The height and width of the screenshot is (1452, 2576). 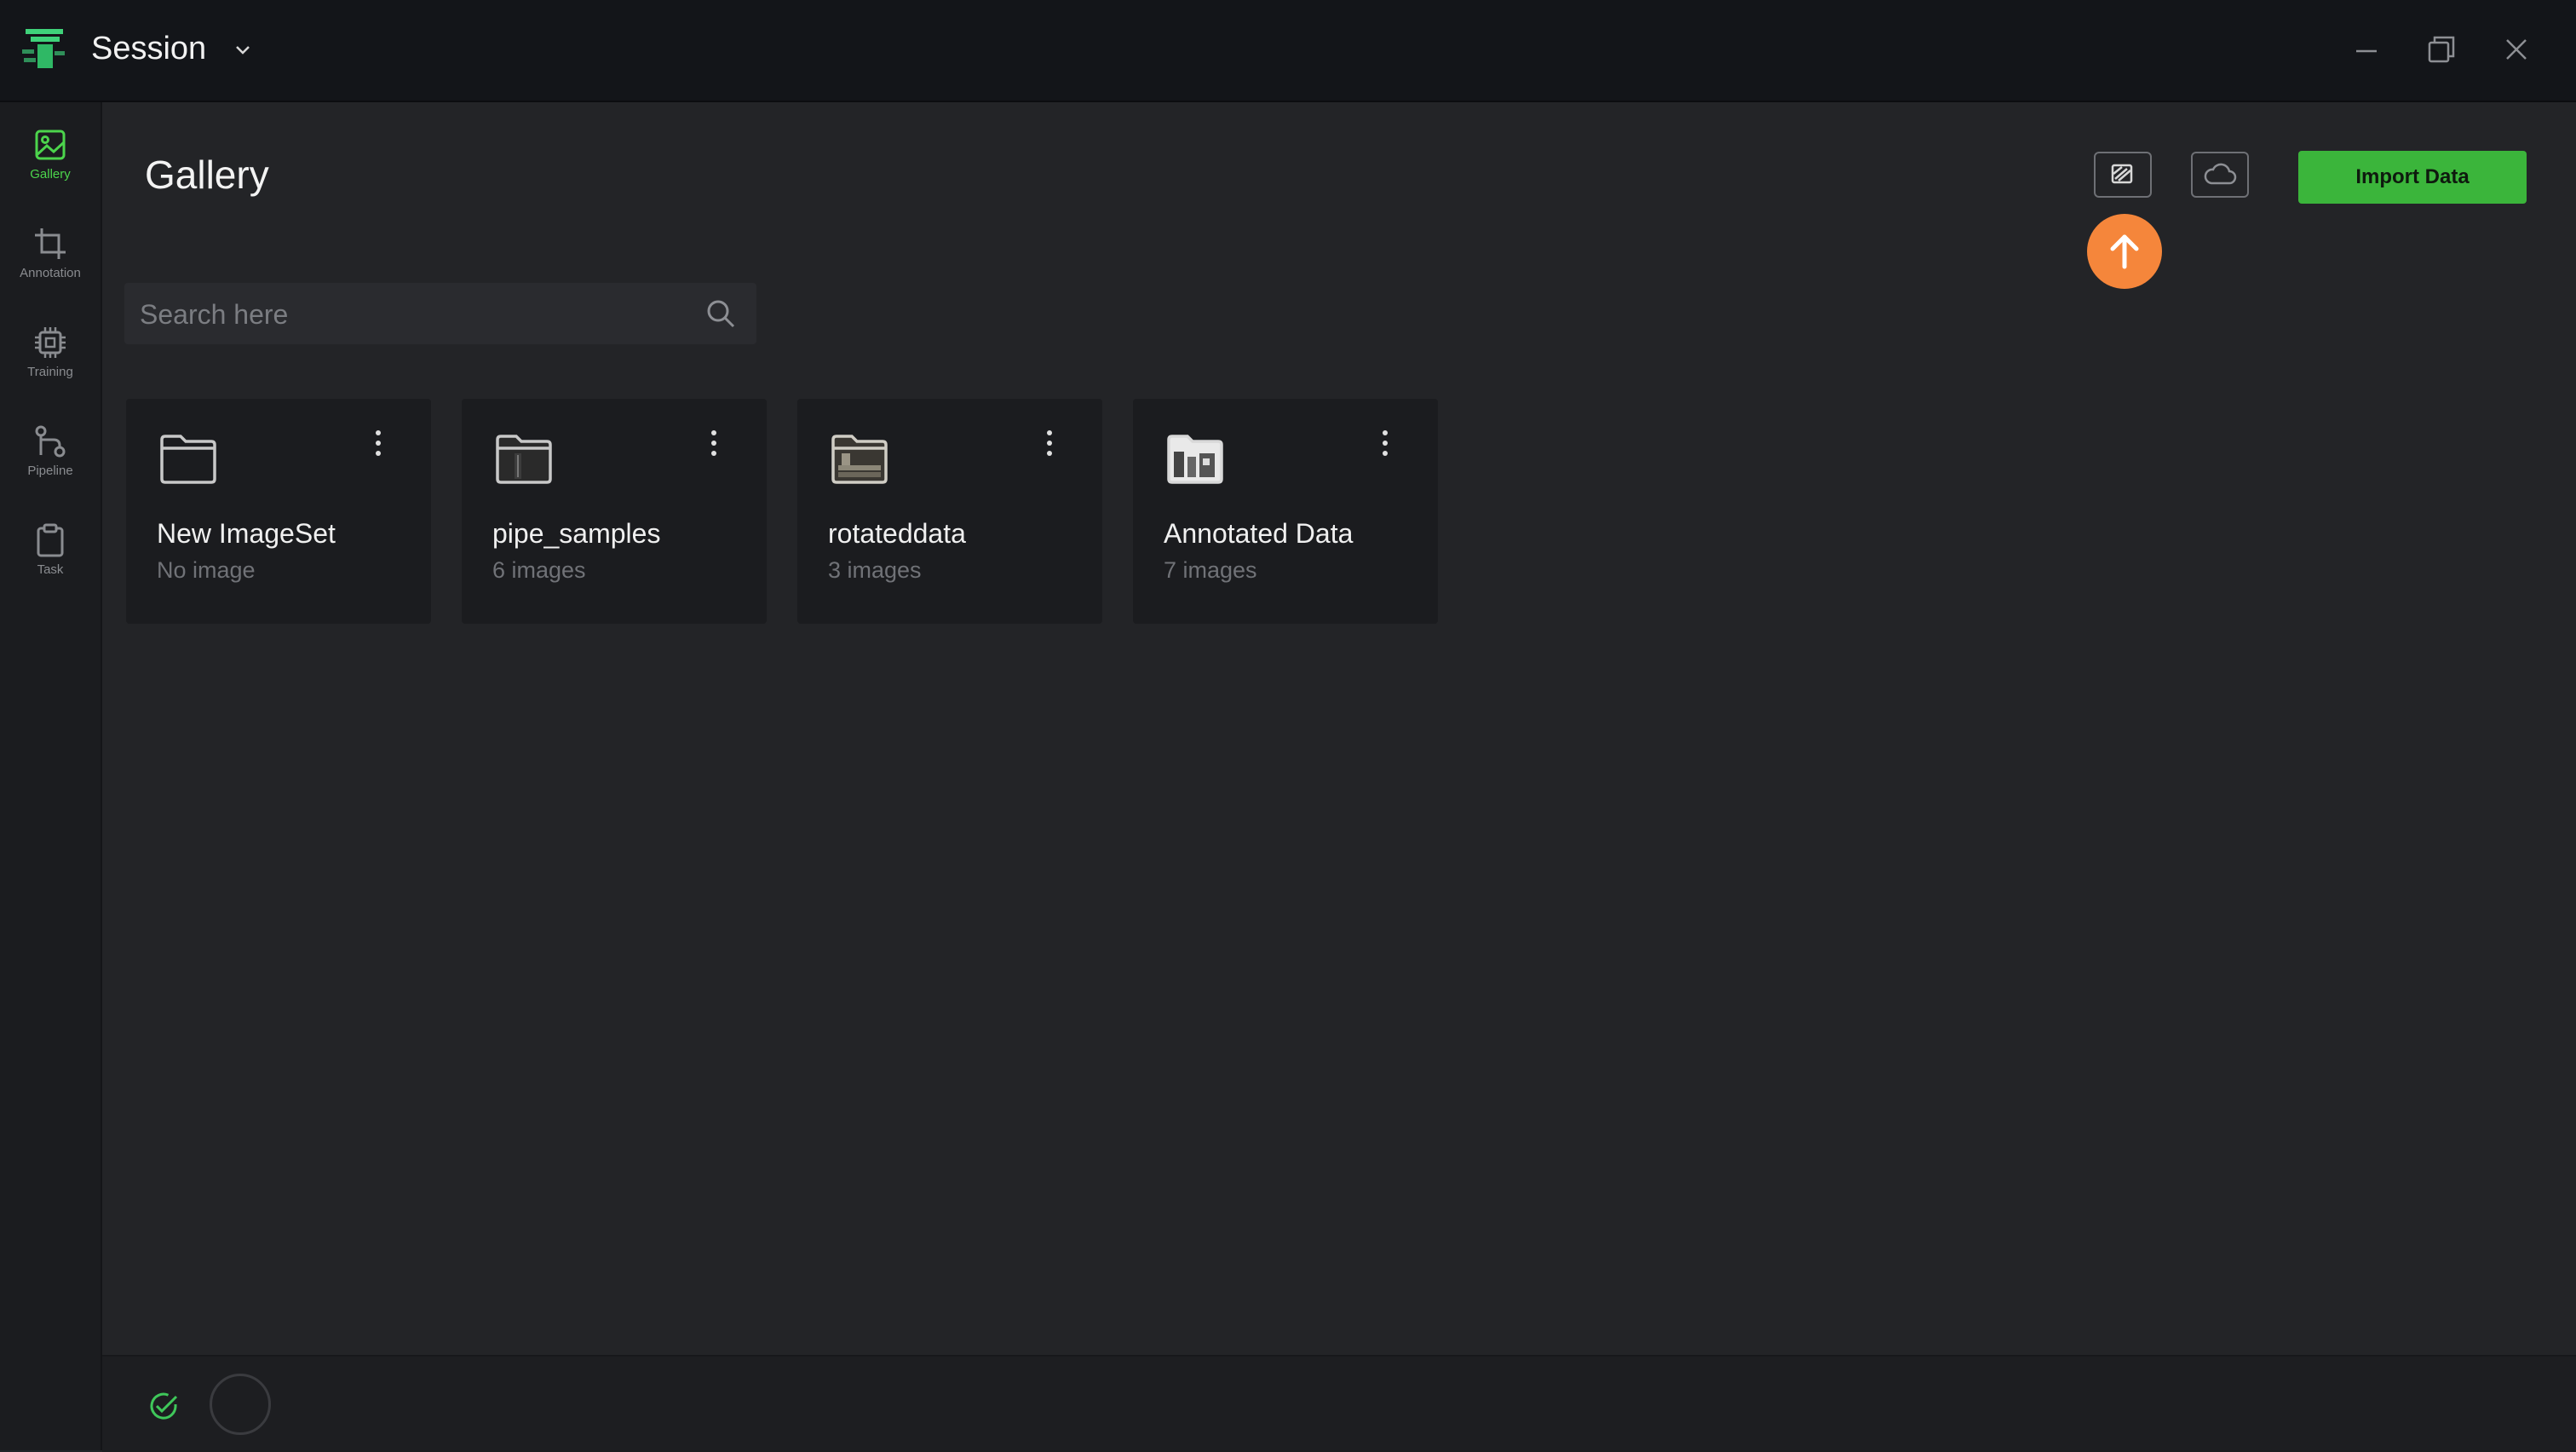 What do you see at coordinates (1211, 570) in the screenshot?
I see `imageset-count: 7 images` at bounding box center [1211, 570].